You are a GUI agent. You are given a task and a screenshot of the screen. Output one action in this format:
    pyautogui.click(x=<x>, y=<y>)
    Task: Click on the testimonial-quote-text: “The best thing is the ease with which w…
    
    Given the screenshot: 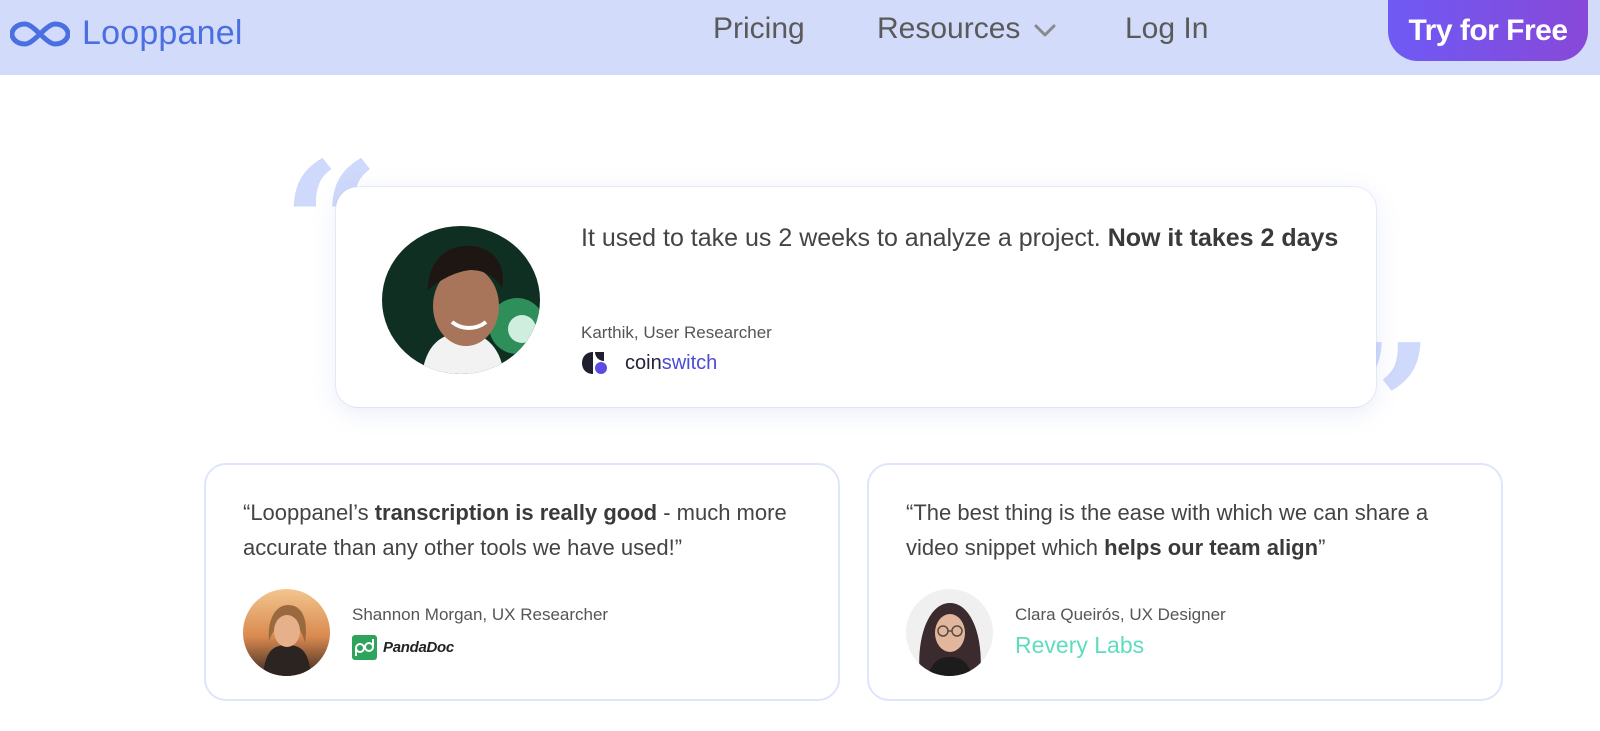 What is the action you would take?
    pyautogui.click(x=1193, y=530)
    